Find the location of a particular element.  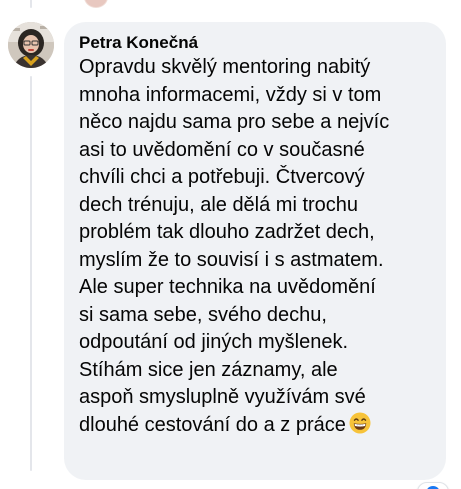

comment-text-line: něco najdu sama pro sebe a nejvíc is located at coordinates (234, 122).